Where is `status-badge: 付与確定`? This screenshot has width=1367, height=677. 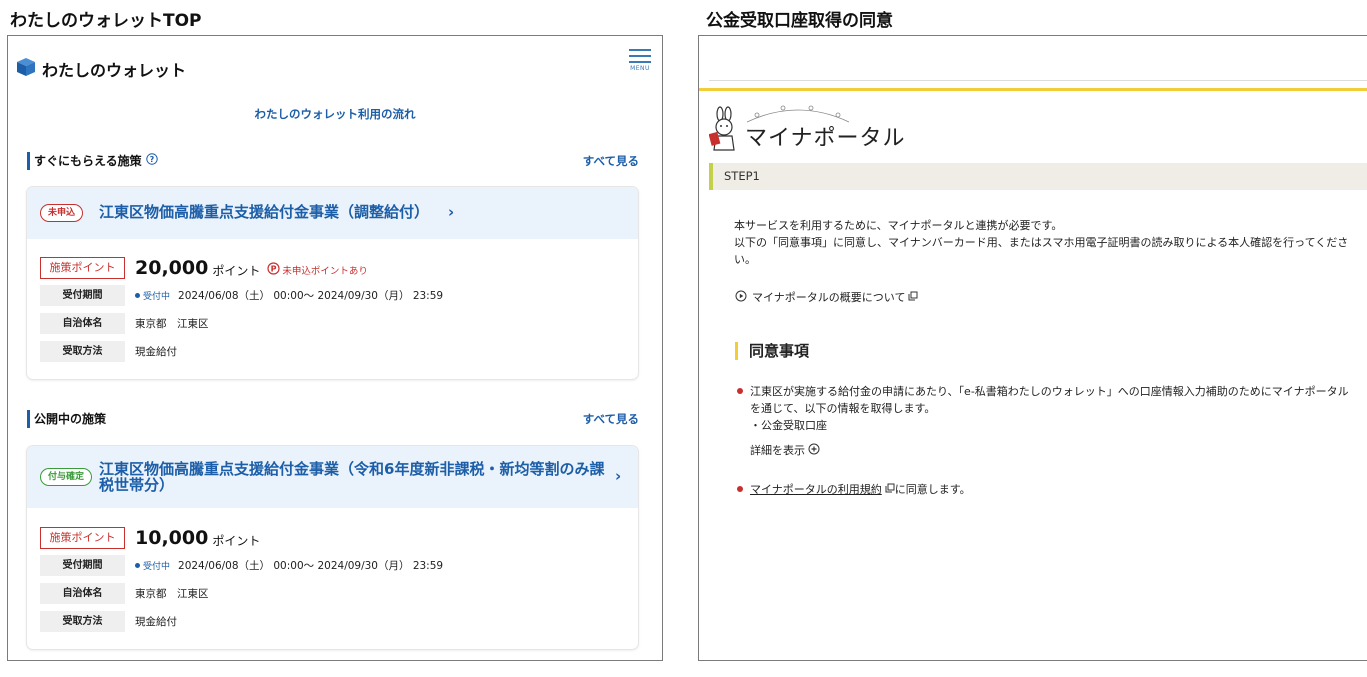 status-badge: 付与確定 is located at coordinates (66, 477).